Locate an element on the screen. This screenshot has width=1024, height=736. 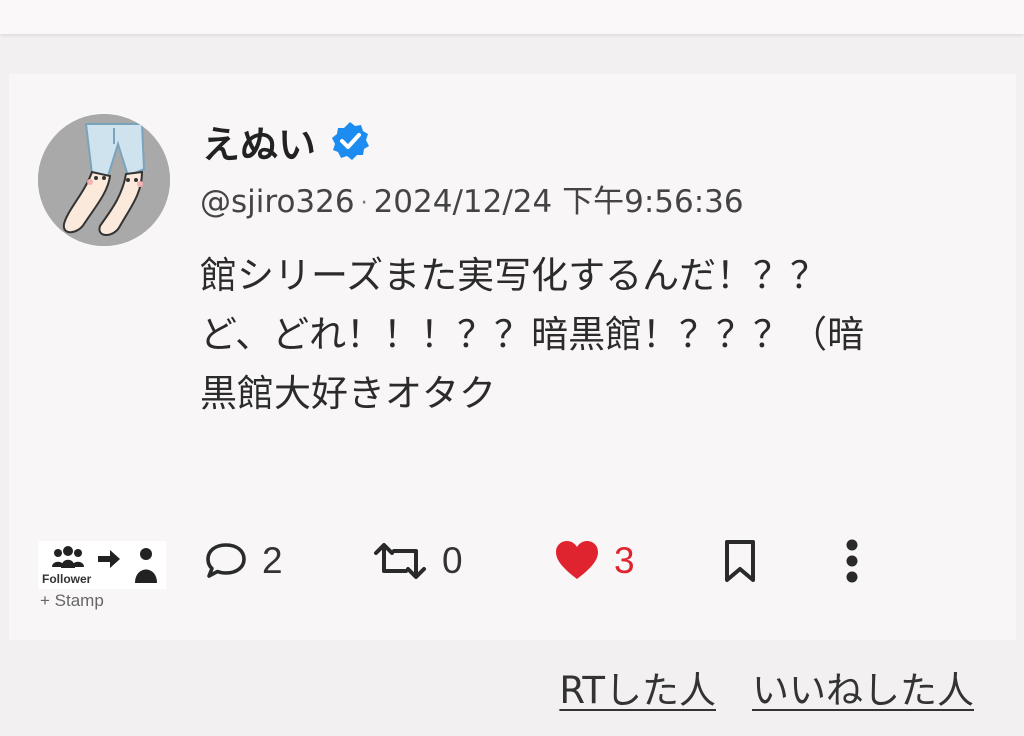
post-meta: @sjiro326 · 2024/12/24 下午9:56:36 is located at coordinates (472, 198).